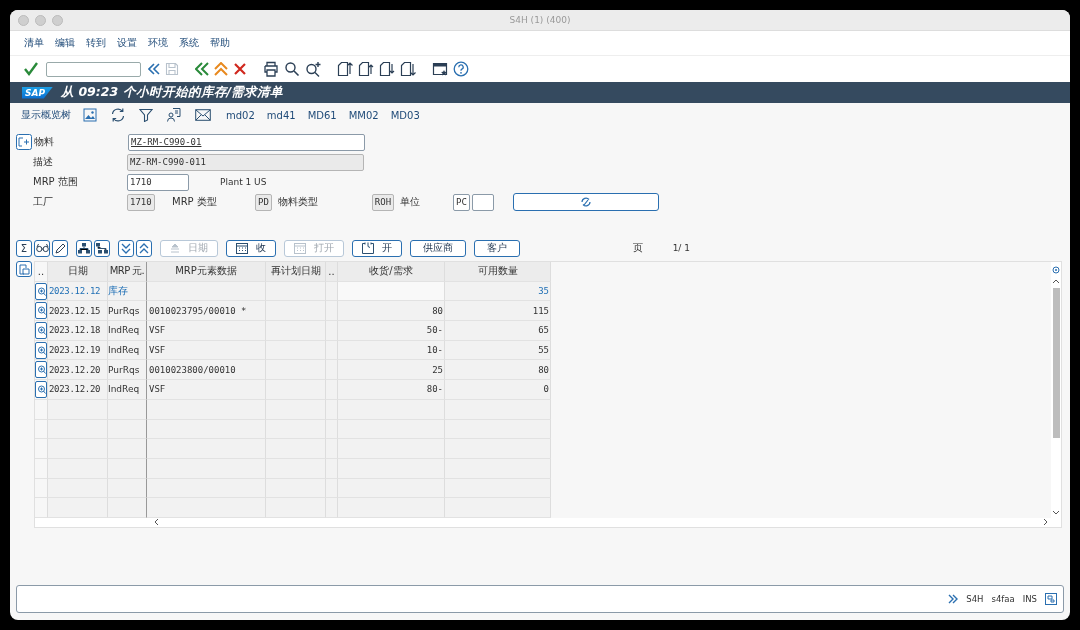  What do you see at coordinates (1056, 363) in the screenshot?
I see `scrollbar-thumb` at bounding box center [1056, 363].